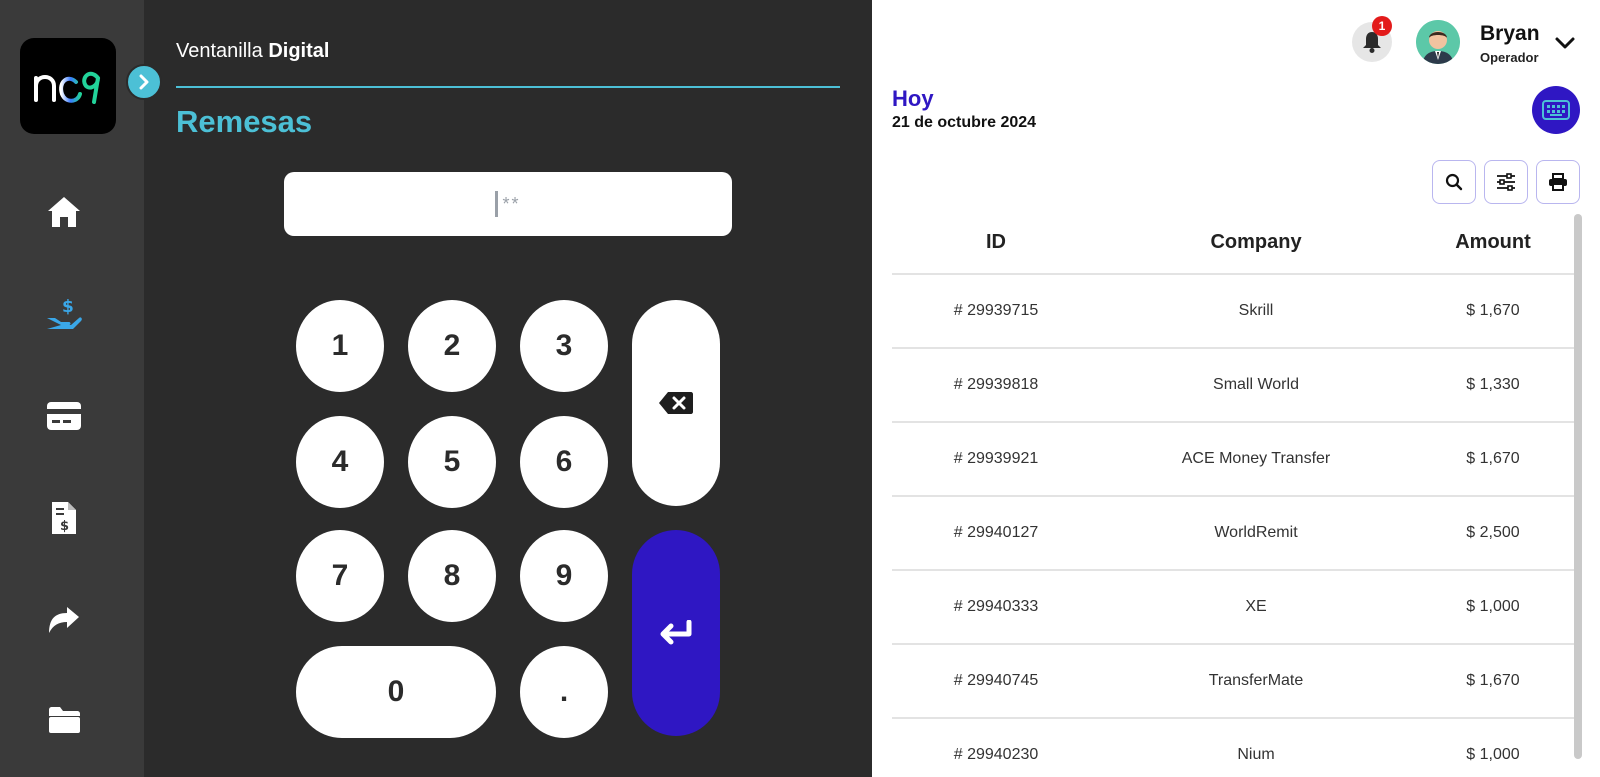 The width and height of the screenshot is (1600, 777). Describe the element at coordinates (452, 576) in the screenshot. I see `key-8: 8` at that location.